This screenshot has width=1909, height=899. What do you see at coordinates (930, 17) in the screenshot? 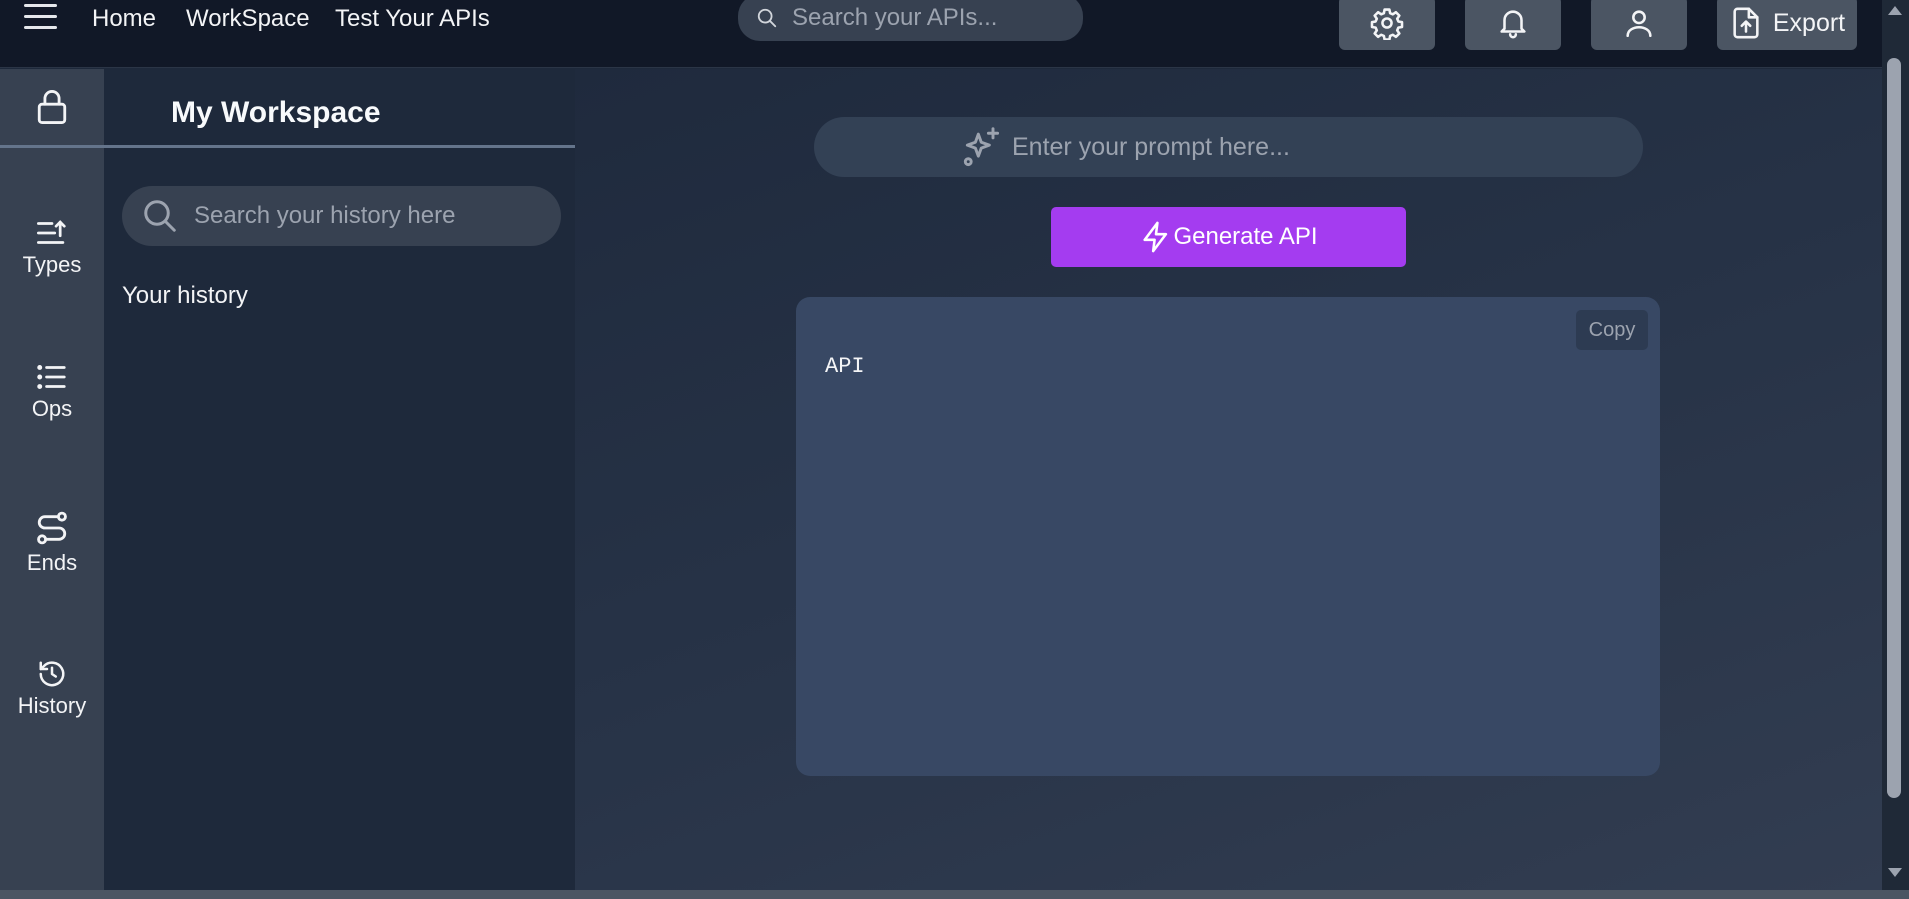
I see `api-search-input` at bounding box center [930, 17].